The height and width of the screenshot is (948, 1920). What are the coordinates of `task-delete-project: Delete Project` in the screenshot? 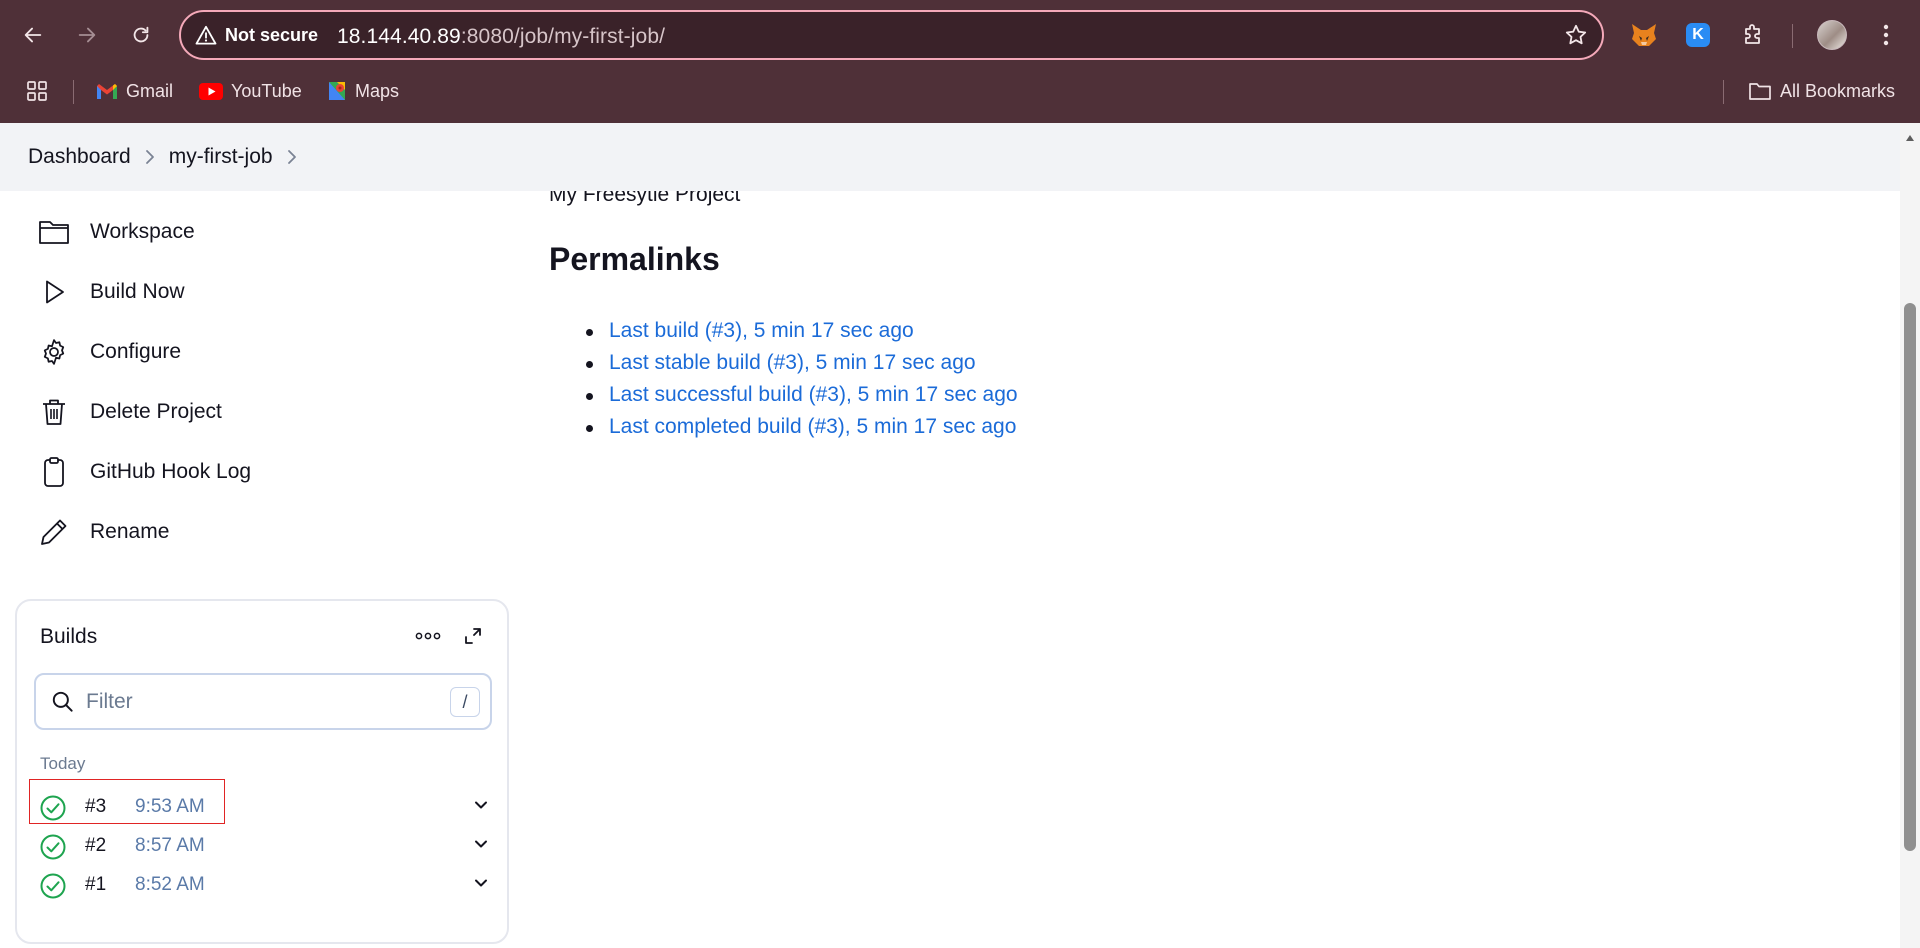 It's located at (130, 412).